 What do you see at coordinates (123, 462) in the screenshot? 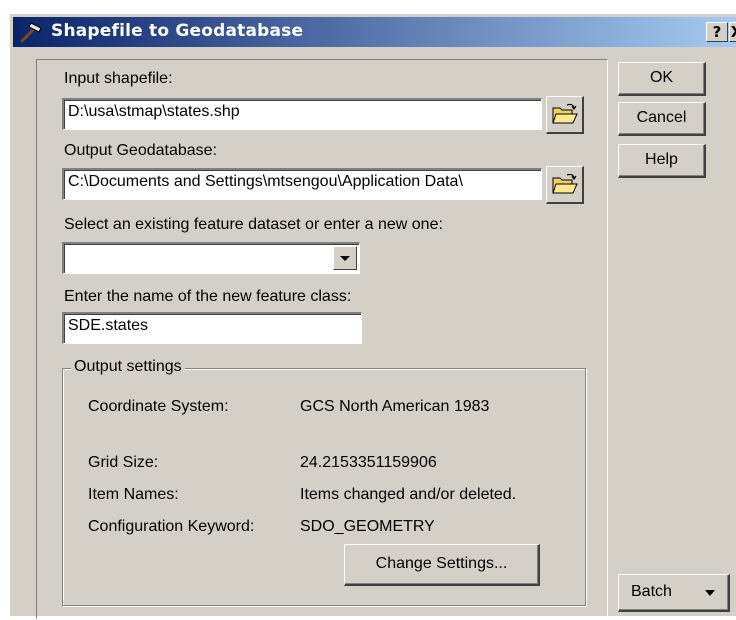
I see `grid-size-key: Grid Size:` at bounding box center [123, 462].